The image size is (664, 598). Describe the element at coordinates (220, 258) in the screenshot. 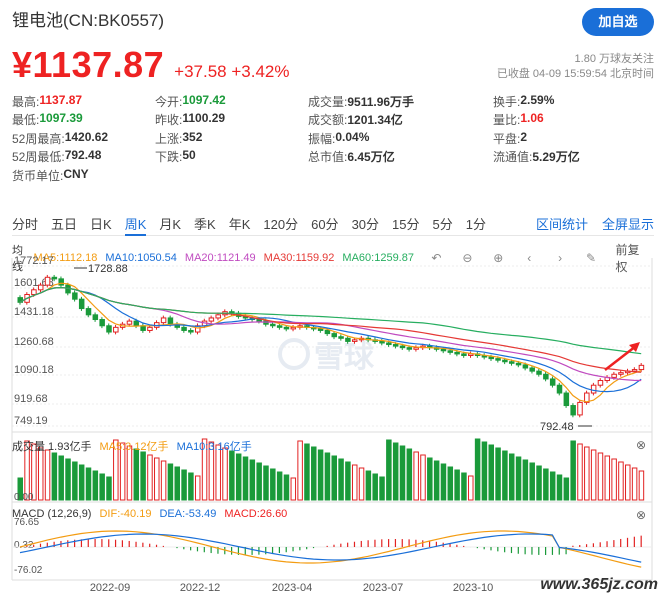

I see `ma20-value: MA20:1121.49` at that location.